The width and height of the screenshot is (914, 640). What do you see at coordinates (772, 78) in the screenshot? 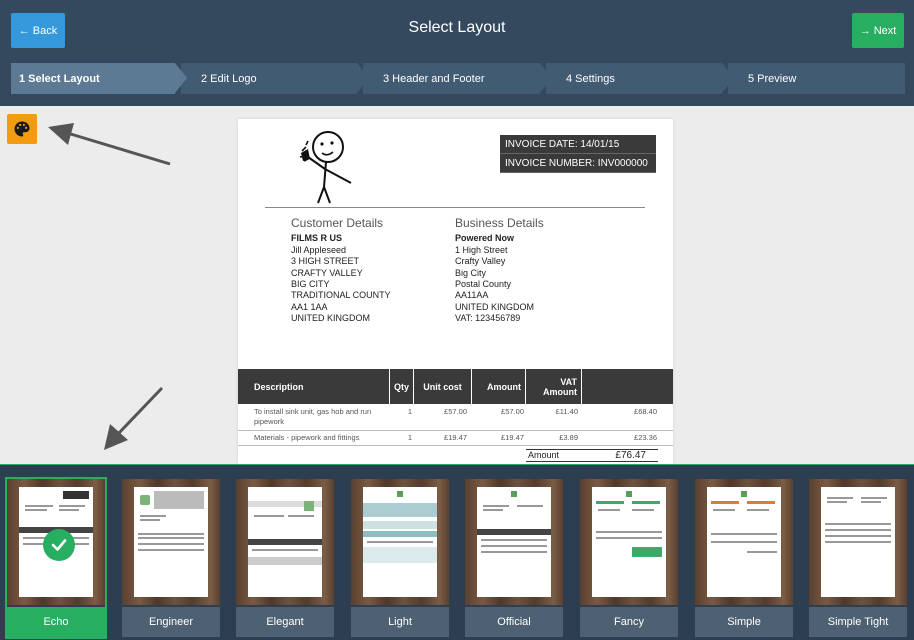
I see `step-label: 5 Preview` at bounding box center [772, 78].